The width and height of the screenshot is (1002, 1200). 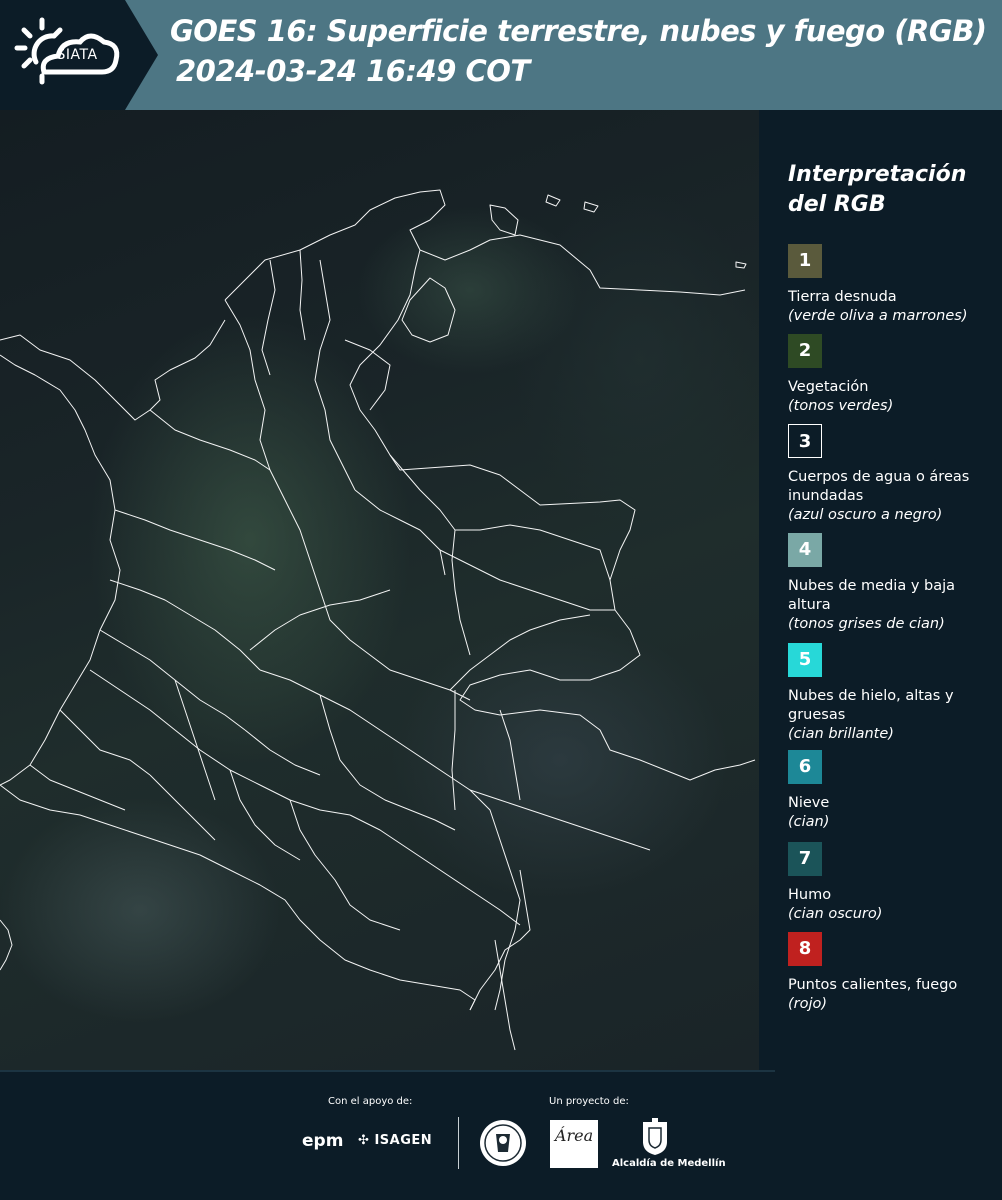 I want to click on legend-swatch: 8, so click(x=805, y=949).